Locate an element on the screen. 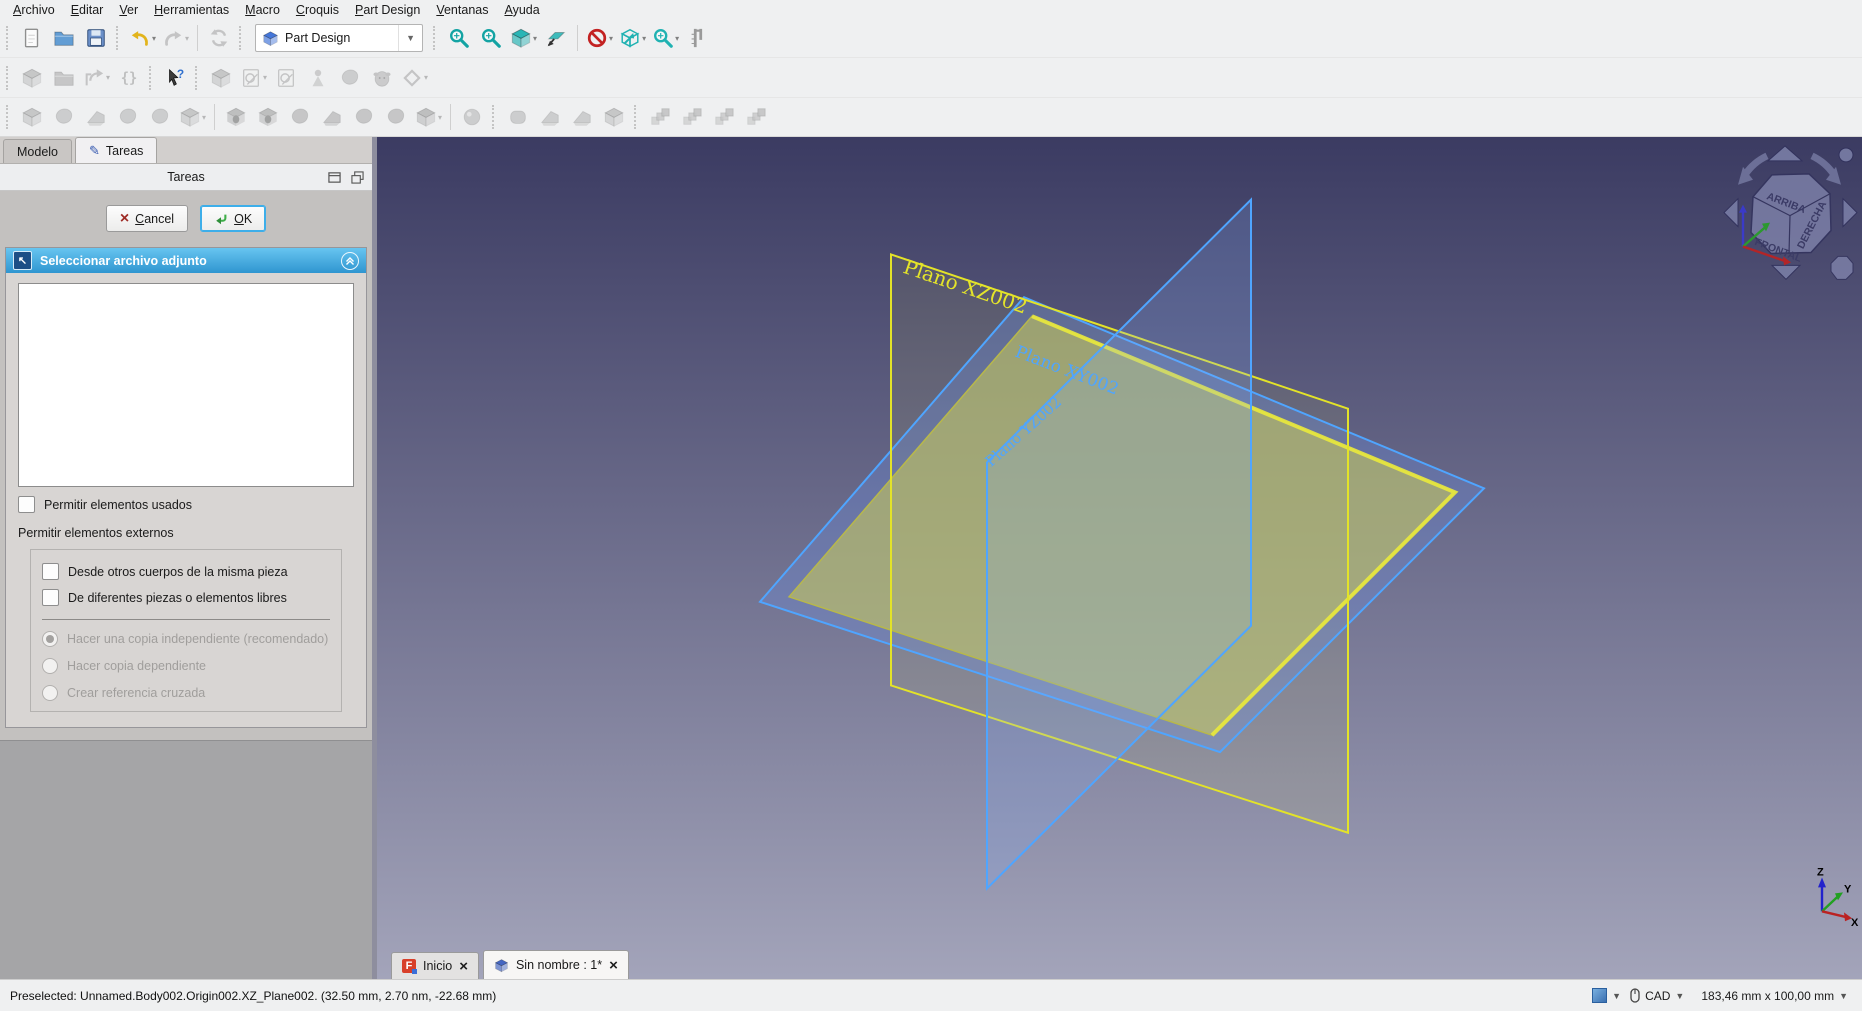 This screenshot has width=1862, height=1011. cancel-button: × Cancel is located at coordinates (147, 218).